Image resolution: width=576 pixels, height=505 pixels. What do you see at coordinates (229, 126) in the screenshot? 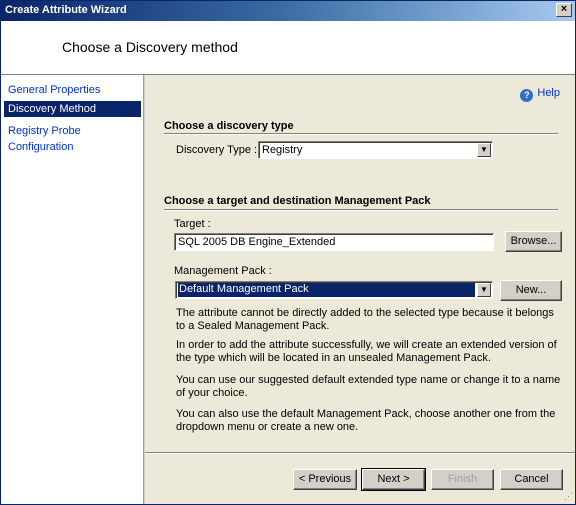
I see `discovery-section-title: Choose a discovery type` at bounding box center [229, 126].